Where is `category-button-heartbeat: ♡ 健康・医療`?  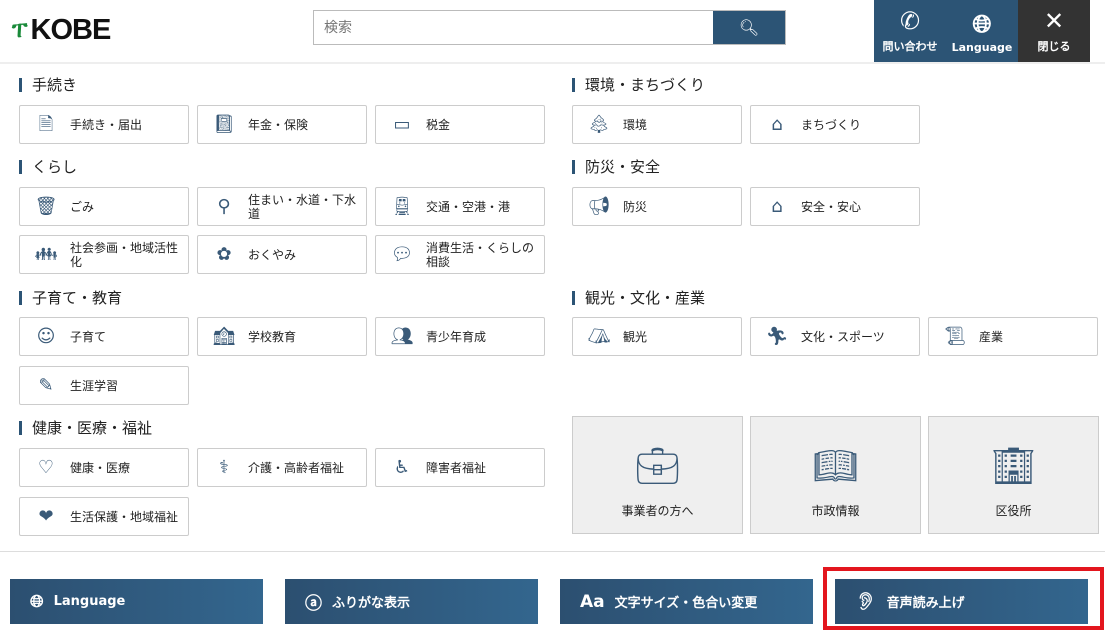
category-button-heartbeat: ♡ 健康・医療 is located at coordinates (104, 467).